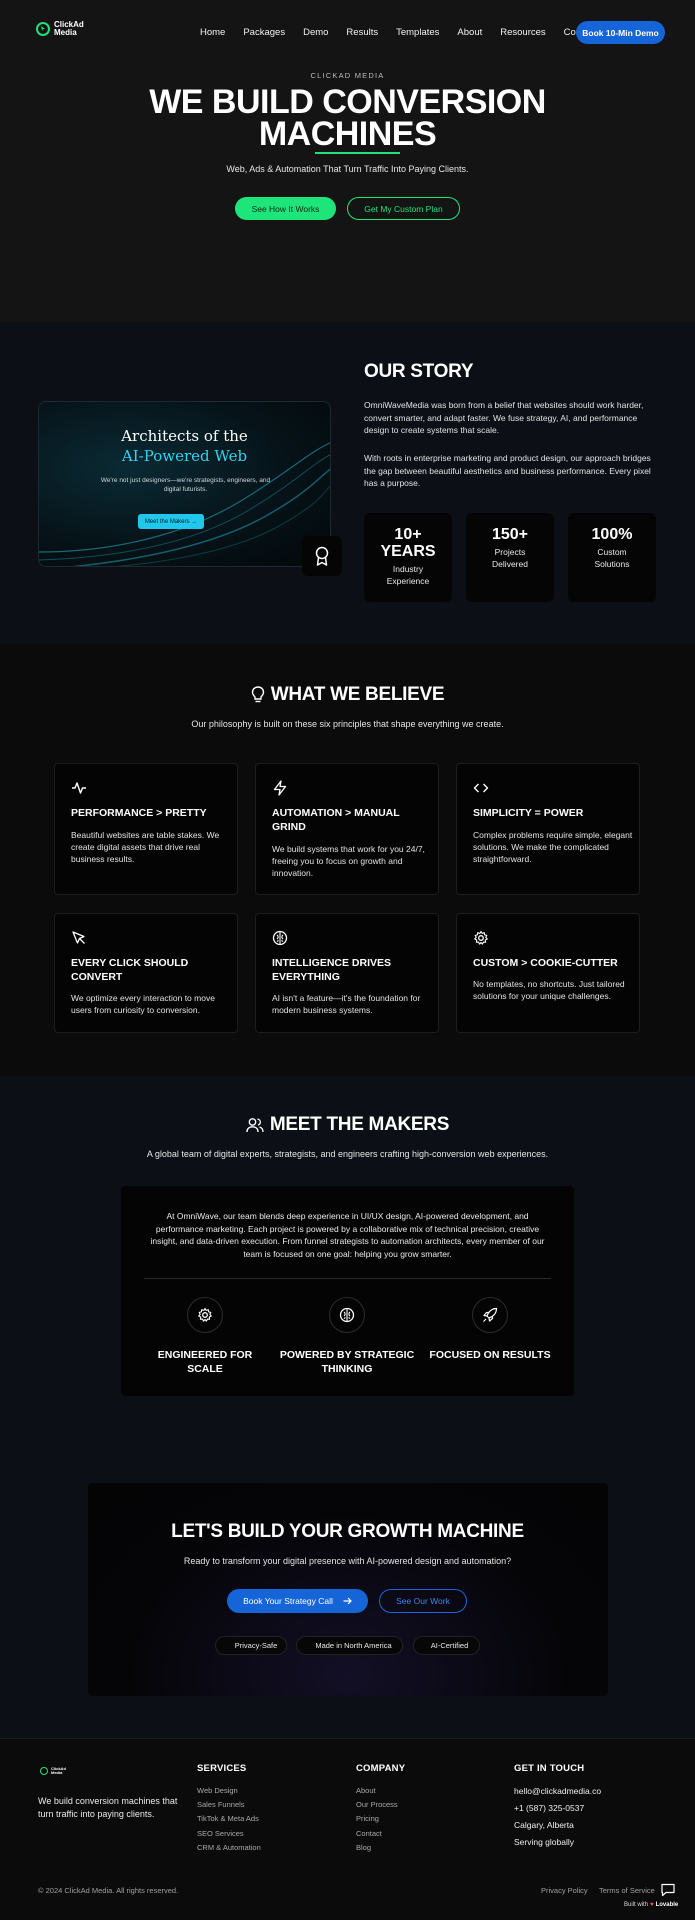  I want to click on pillar-title: ENGINEERED FOR SCALE, so click(205, 1362).